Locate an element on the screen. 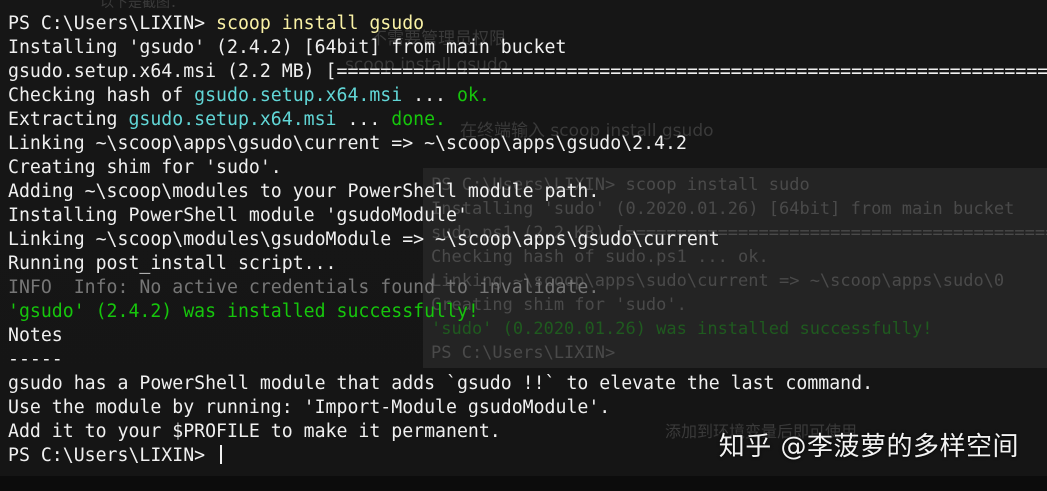 This screenshot has width=1047, height=491. prompt-line: PS C:\Users\LIXIN> scoop install gsudo is located at coordinates (216, 24).